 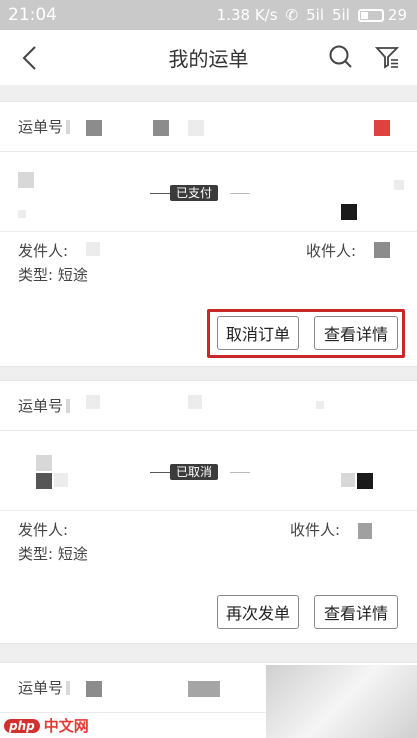 I want to click on nav-bar: 我的运单, so click(x=208, y=57).